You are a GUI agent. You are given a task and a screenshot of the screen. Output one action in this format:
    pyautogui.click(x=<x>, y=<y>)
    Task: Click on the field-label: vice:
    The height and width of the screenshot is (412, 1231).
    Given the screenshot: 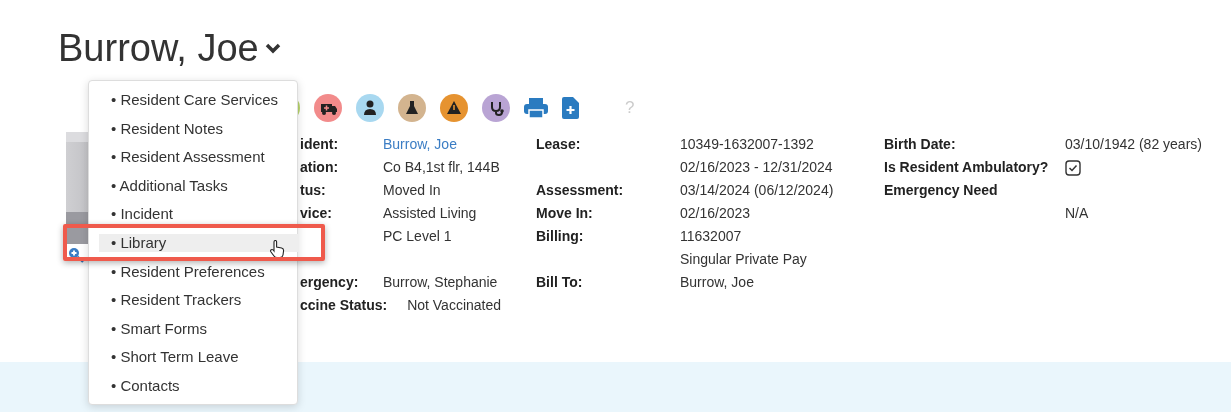 What is the action you would take?
    pyautogui.click(x=316, y=213)
    